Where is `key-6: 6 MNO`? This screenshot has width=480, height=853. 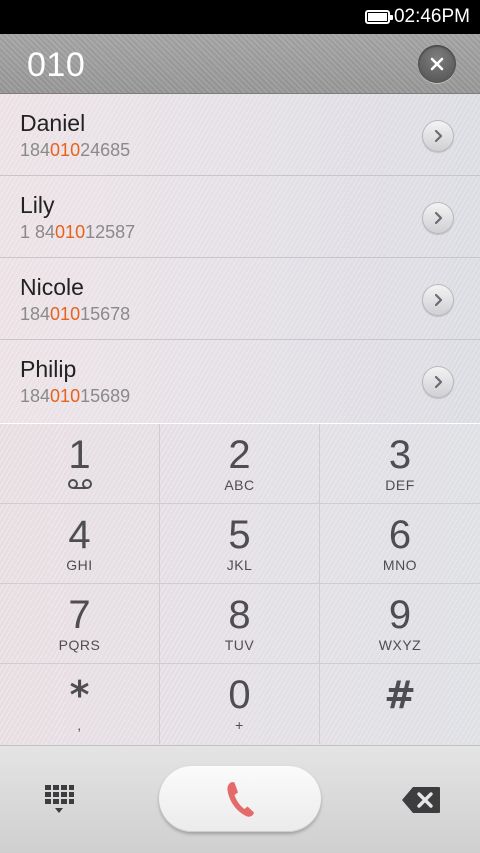 key-6: 6 MNO is located at coordinates (400, 544).